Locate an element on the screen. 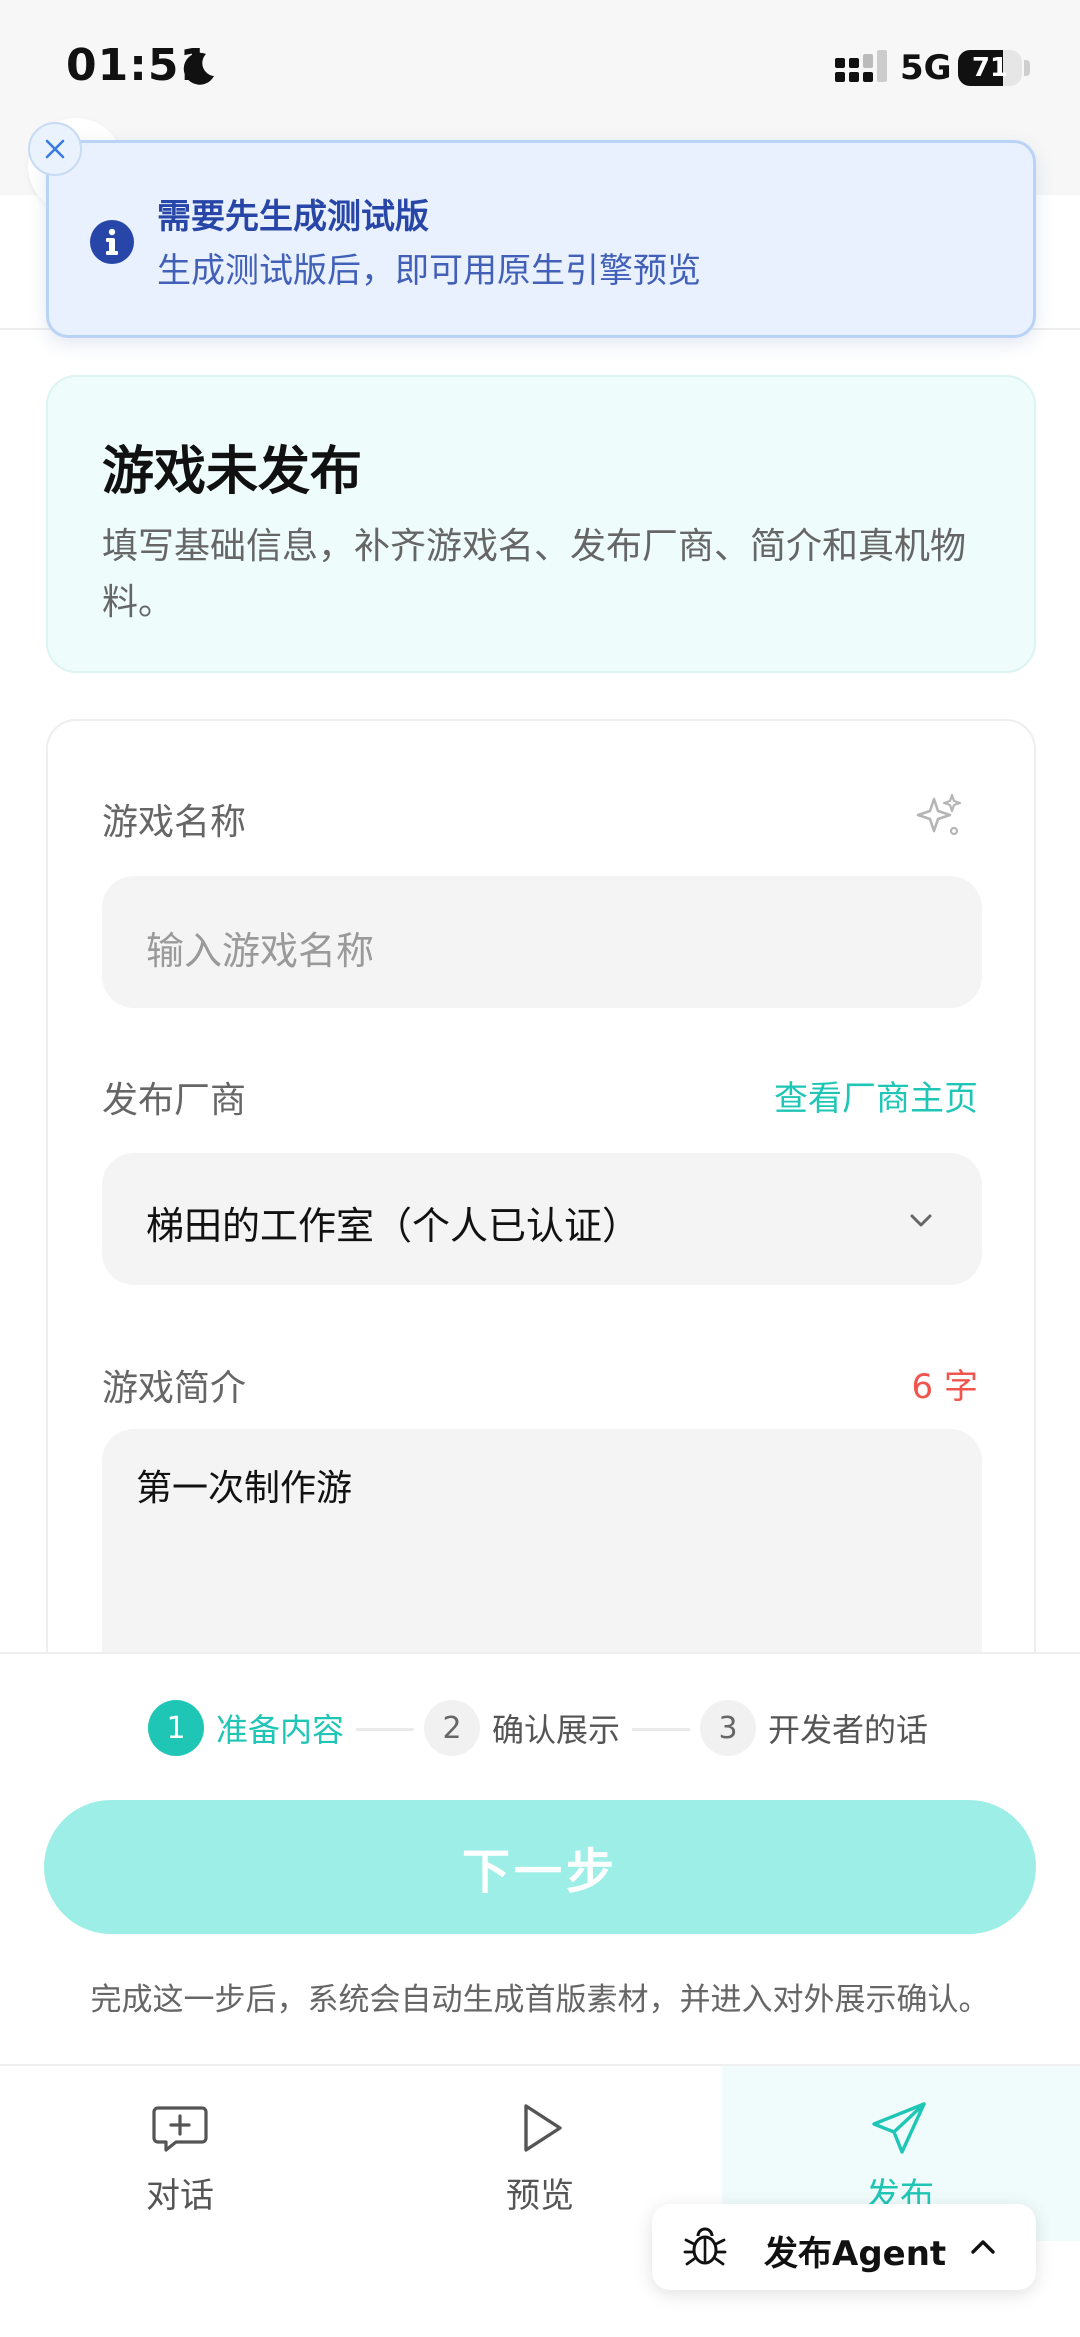 The width and height of the screenshot is (1080, 2337). battery-level: 71 is located at coordinates (990, 68).